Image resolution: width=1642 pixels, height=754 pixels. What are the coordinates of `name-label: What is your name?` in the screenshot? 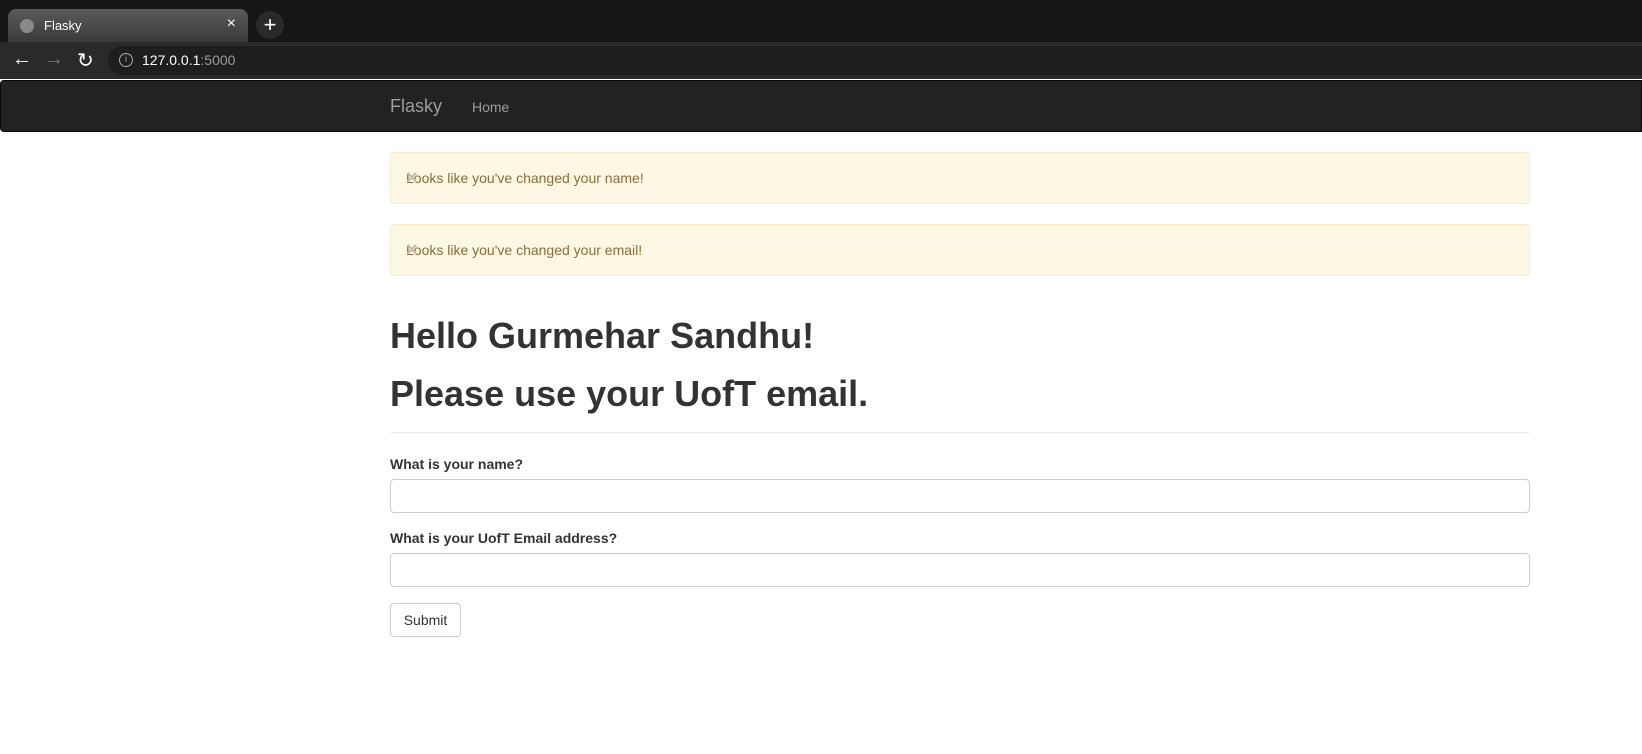 It's located at (457, 464).